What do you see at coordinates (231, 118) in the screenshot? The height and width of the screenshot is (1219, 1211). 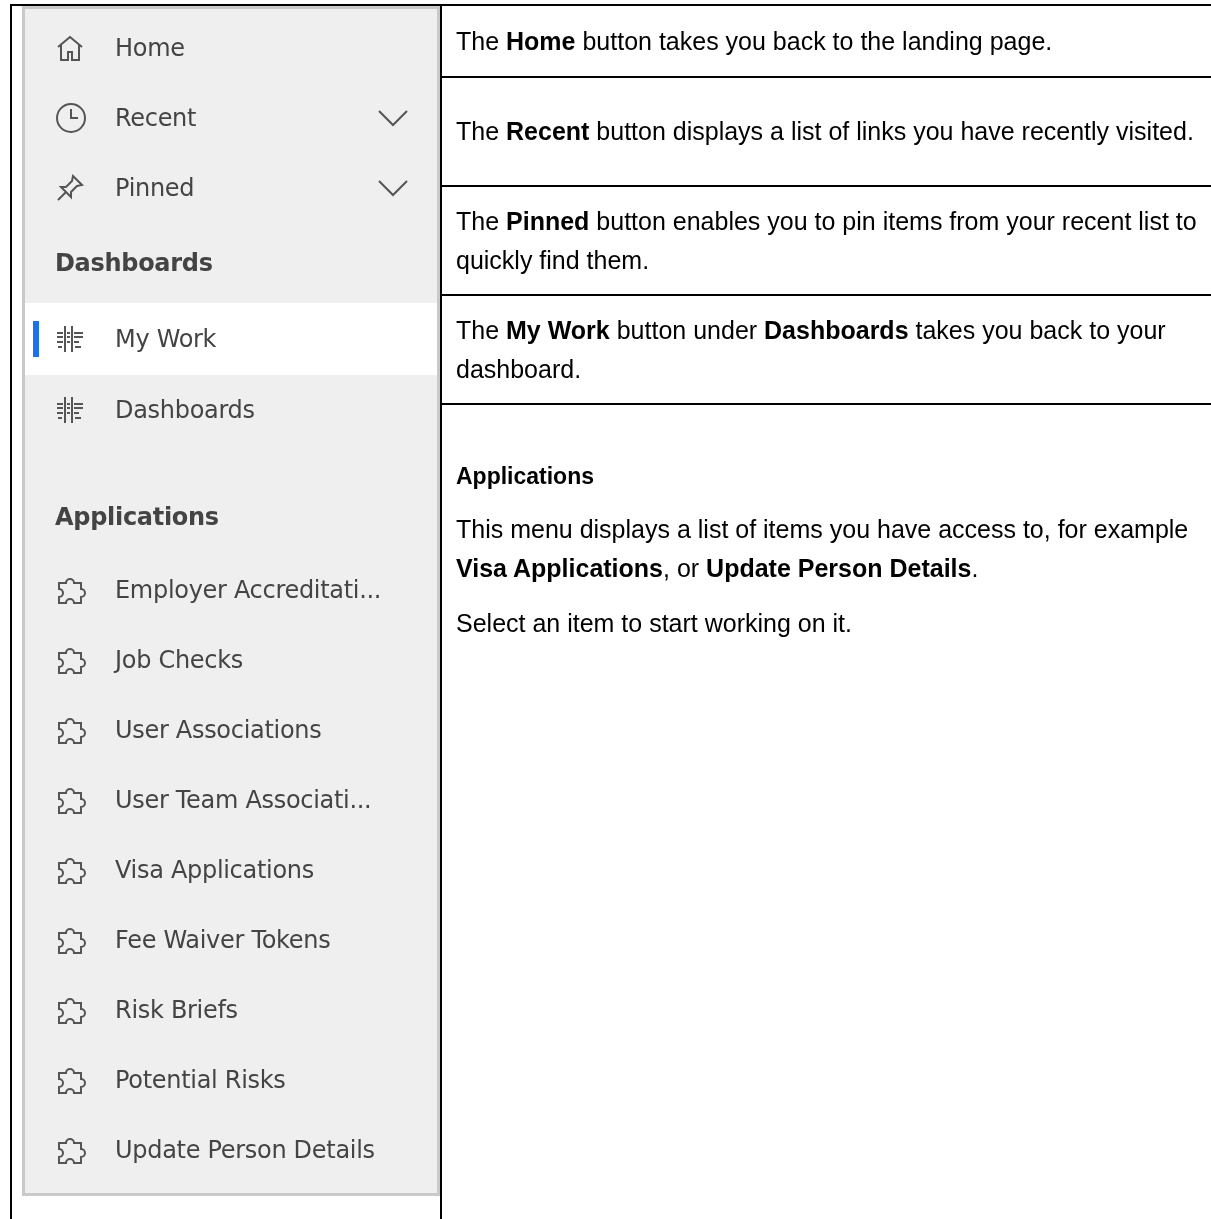 I see `nav-item: Recent` at bounding box center [231, 118].